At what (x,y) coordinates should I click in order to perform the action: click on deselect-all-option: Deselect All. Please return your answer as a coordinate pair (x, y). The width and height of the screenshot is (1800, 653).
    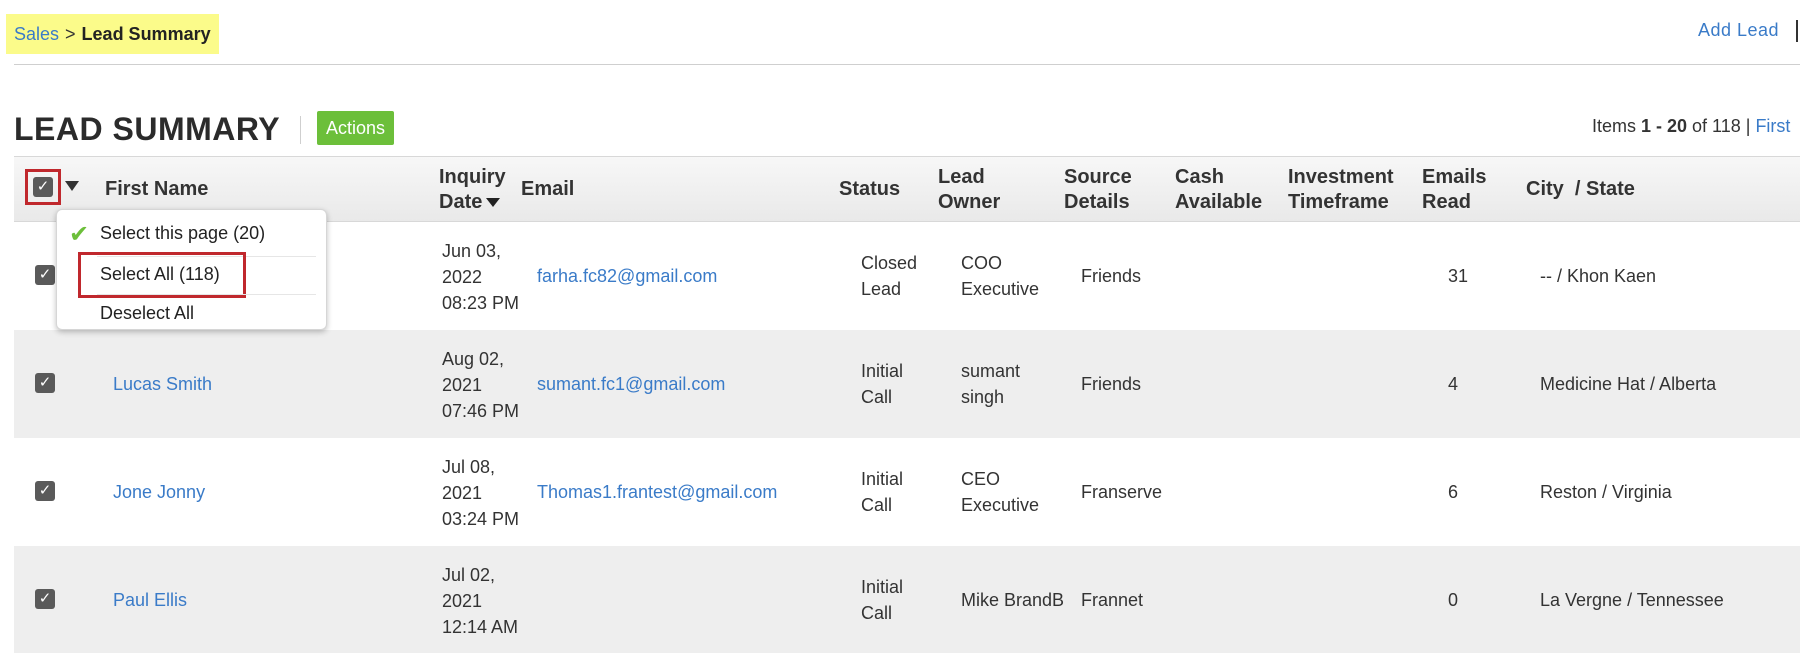
    Looking at the image, I should click on (147, 313).